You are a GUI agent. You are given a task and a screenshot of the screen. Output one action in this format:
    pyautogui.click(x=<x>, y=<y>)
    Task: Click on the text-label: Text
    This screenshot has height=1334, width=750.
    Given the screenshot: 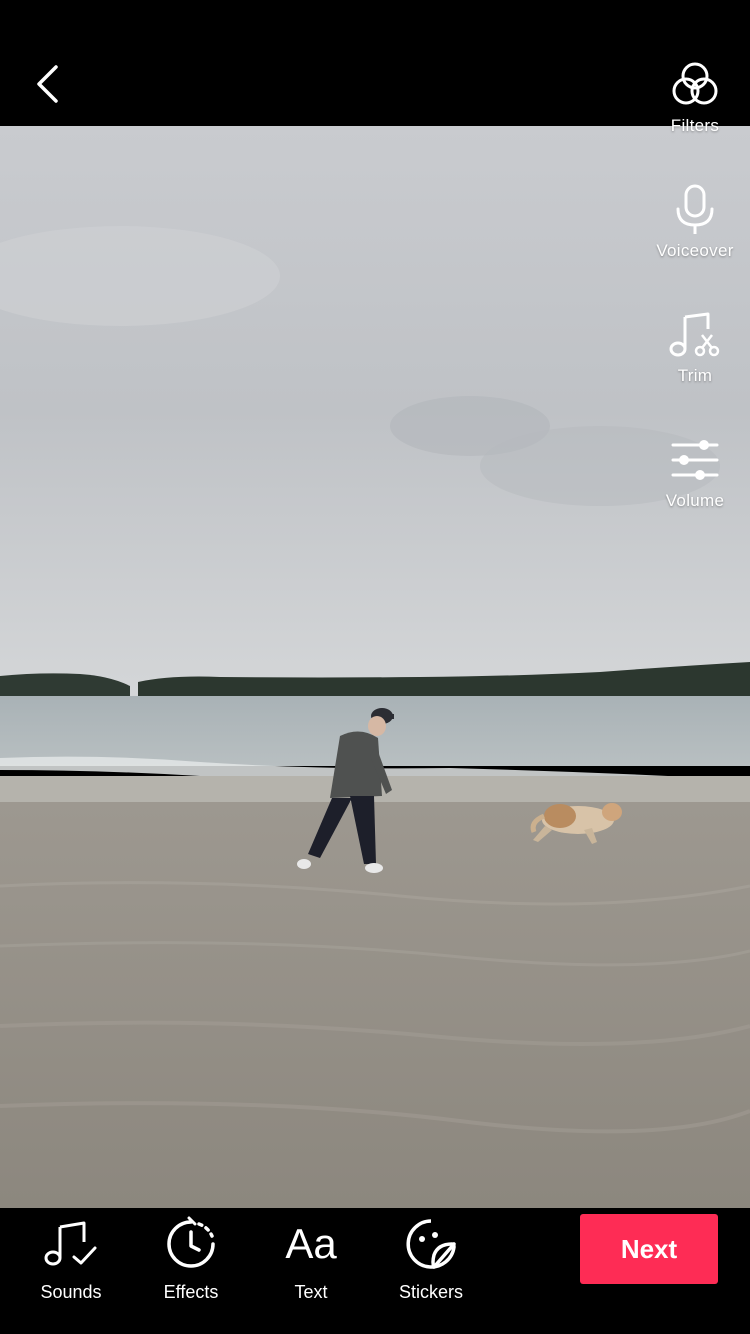 What is the action you would take?
    pyautogui.click(x=311, y=1292)
    